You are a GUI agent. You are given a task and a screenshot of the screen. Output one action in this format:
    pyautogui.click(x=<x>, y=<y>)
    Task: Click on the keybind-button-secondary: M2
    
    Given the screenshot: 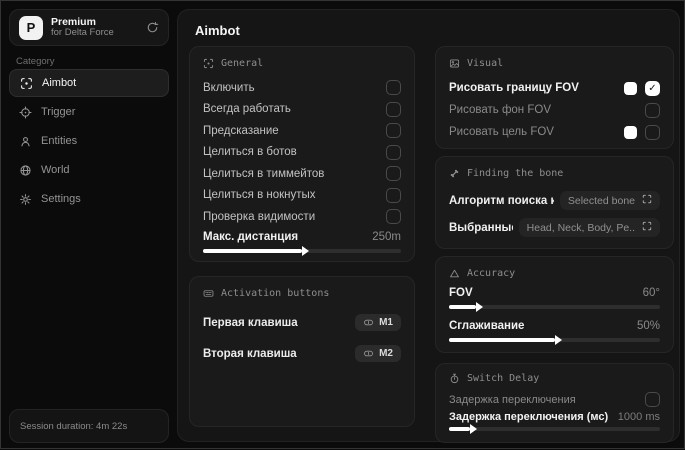 What is the action you would take?
    pyautogui.click(x=378, y=353)
    